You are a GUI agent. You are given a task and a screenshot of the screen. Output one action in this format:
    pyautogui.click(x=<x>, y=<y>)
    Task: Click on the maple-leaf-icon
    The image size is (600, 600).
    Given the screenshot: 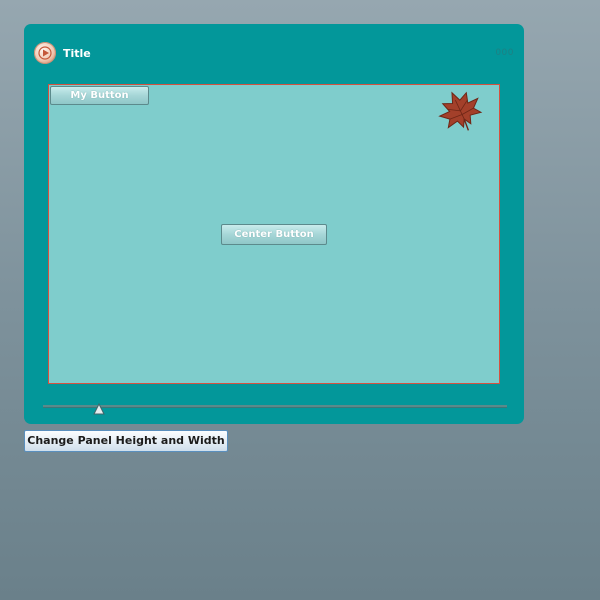 What is the action you would take?
    pyautogui.click(x=460, y=112)
    